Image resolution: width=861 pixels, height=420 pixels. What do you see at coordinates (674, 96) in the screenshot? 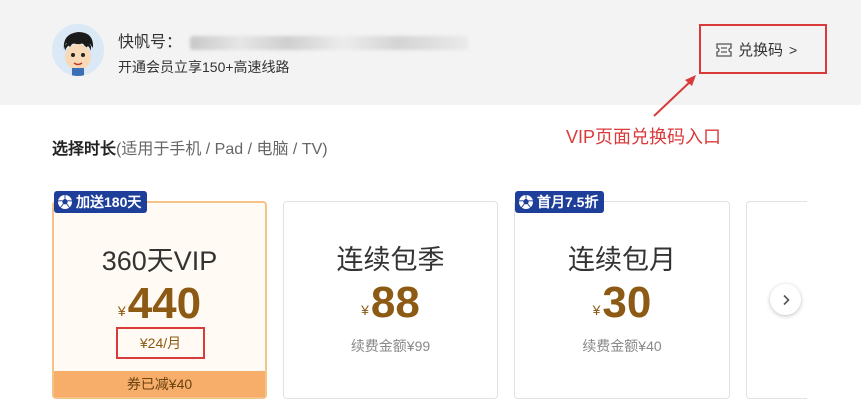
I see `annotation-arrow` at bounding box center [674, 96].